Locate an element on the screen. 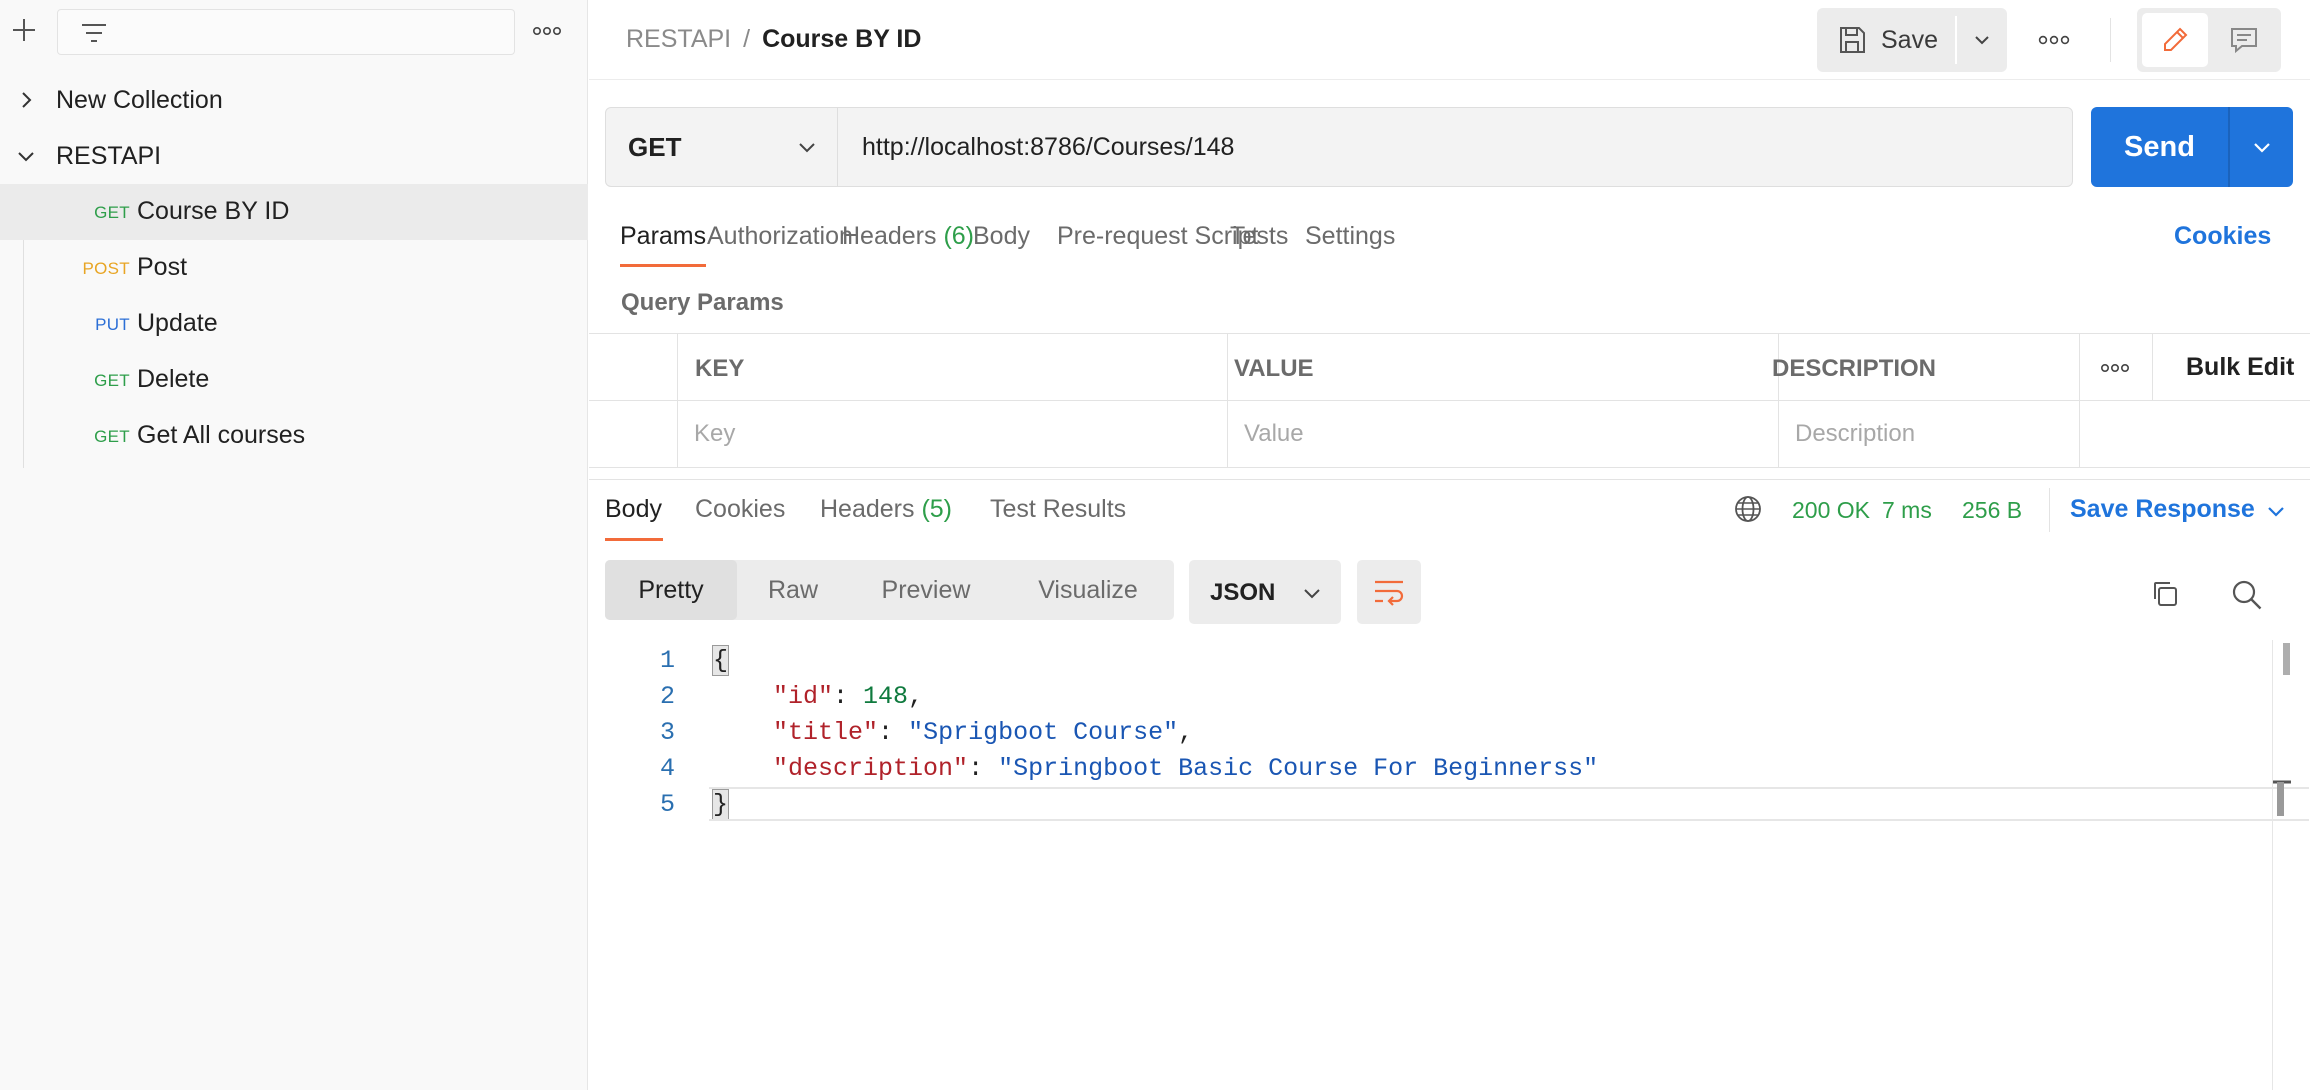 The image size is (2310, 1090). tab-settings: Settings is located at coordinates (1350, 236).